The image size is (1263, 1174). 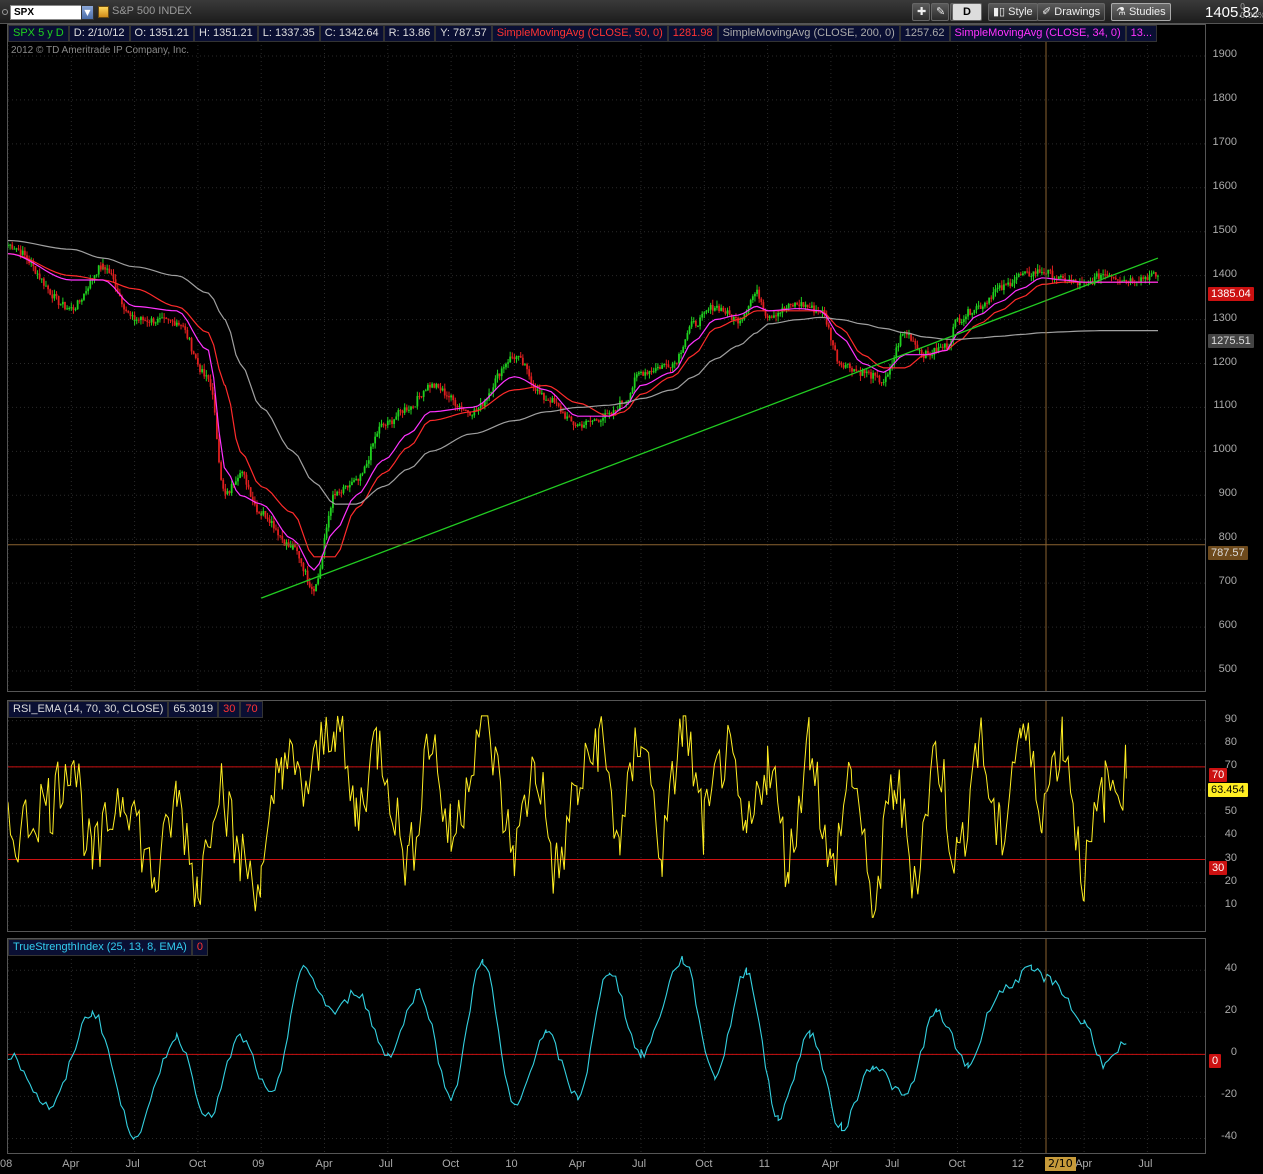 What do you see at coordinates (1224, 185) in the screenshot?
I see `y-tick-label: 1600` at bounding box center [1224, 185].